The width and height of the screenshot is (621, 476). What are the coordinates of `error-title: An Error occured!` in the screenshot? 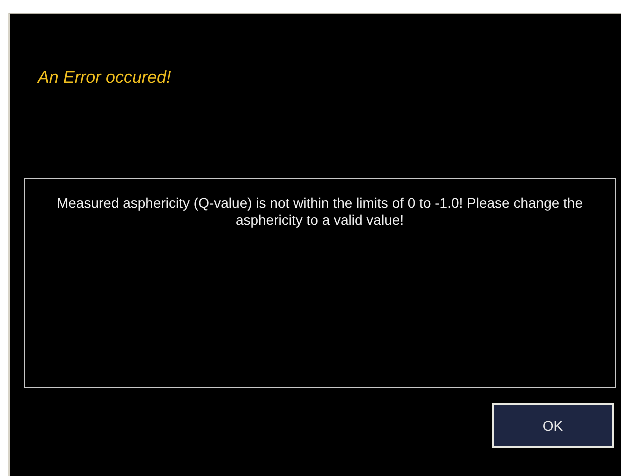 It's located at (105, 78).